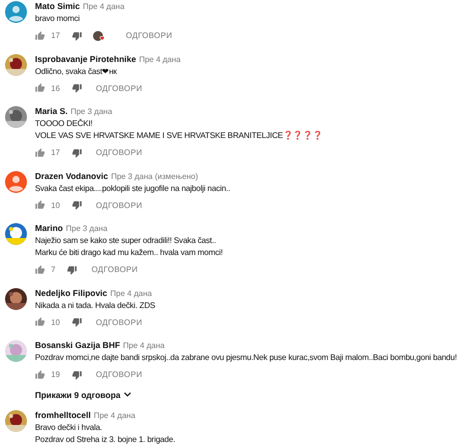 This screenshot has height=445, width=468. Describe the element at coordinates (154, 176) in the screenshot. I see `comment-time: Пре 3 дана (измењено)` at that location.